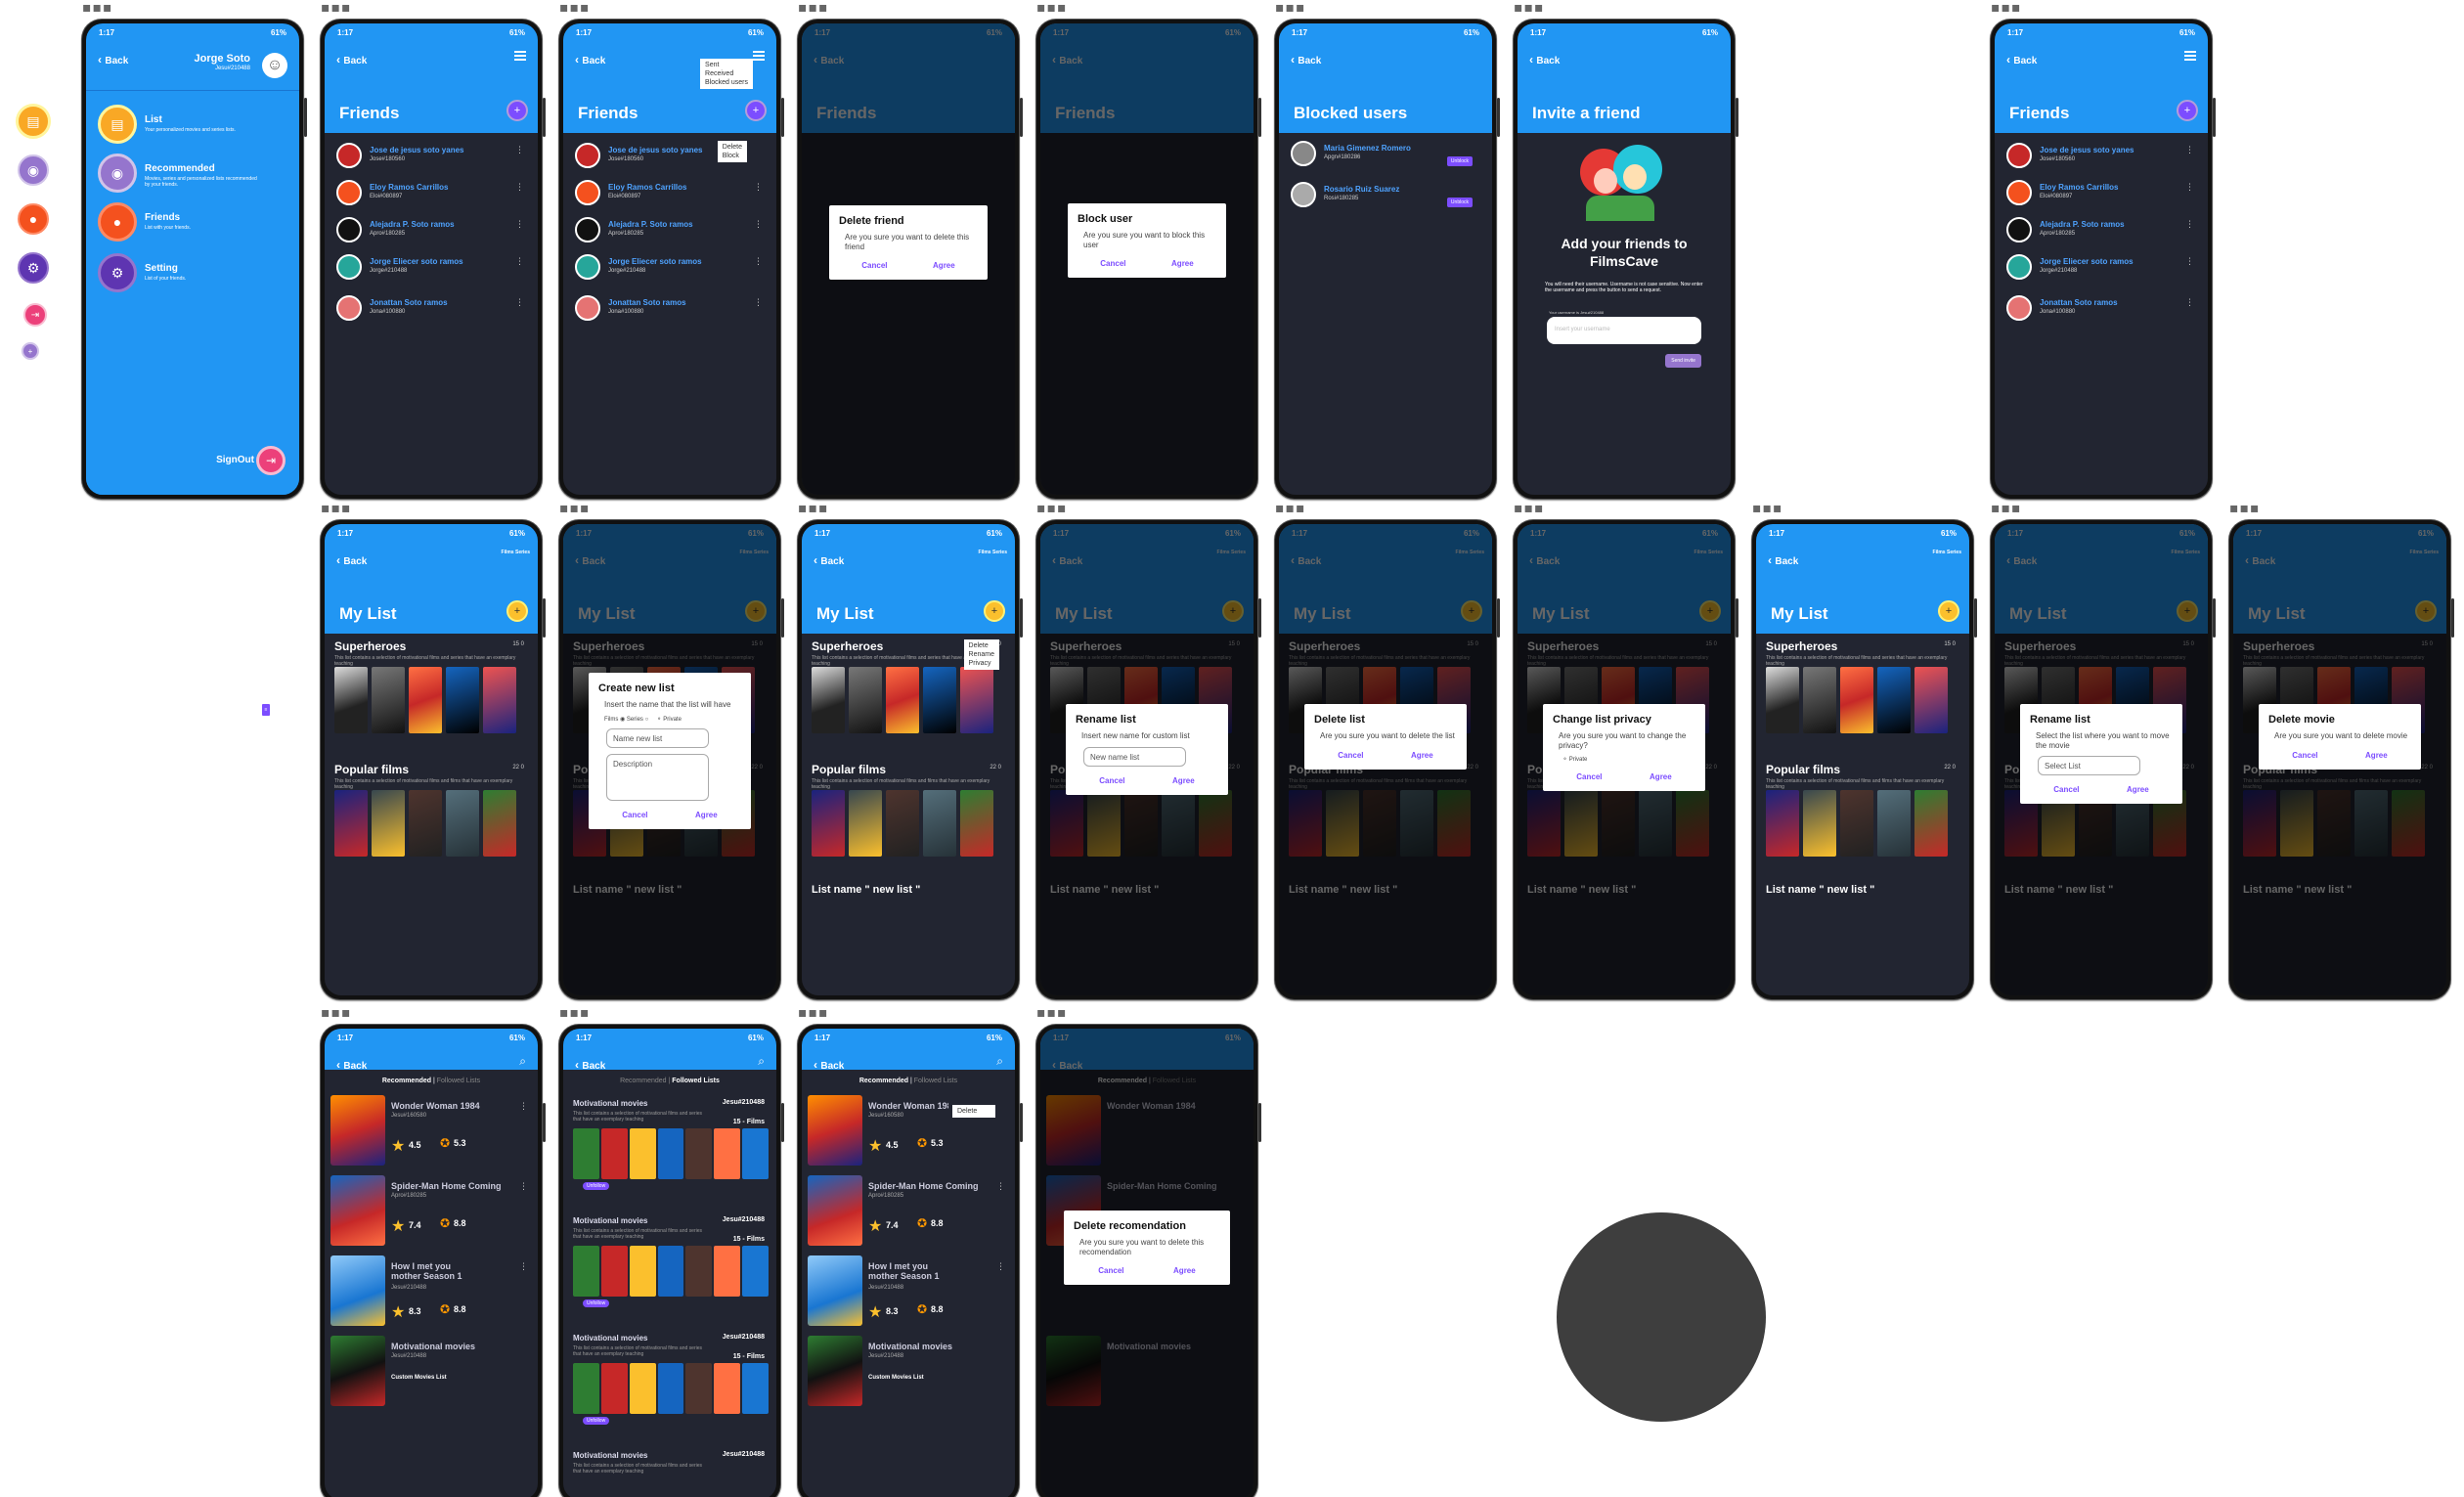  Describe the element at coordinates (657, 737) in the screenshot. I see `list-name-input: Name new list` at that location.